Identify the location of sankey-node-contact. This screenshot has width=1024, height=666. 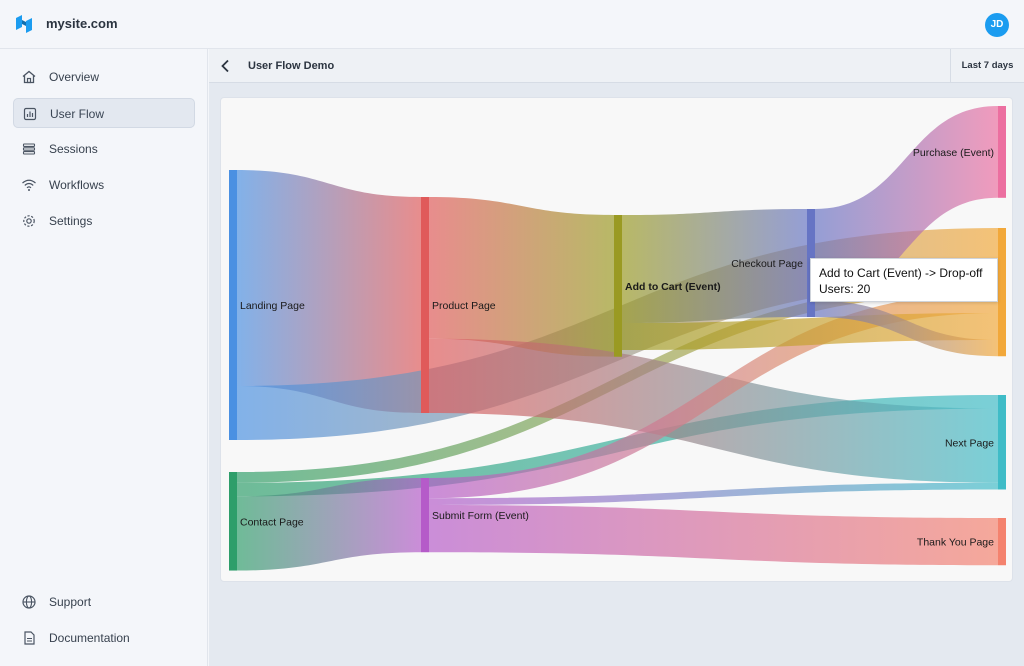
(233, 521).